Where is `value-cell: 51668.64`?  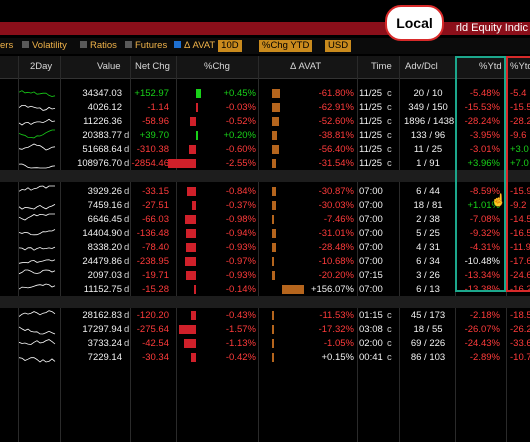 value-cell: 51668.64 is located at coordinates (102, 149).